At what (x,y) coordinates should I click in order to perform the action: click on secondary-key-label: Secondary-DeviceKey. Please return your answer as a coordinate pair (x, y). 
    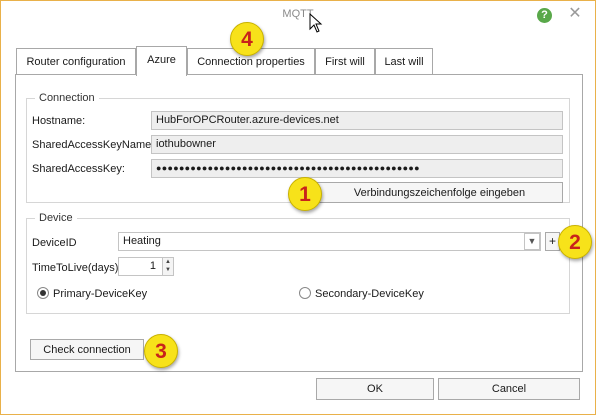
    Looking at the image, I should click on (369, 294).